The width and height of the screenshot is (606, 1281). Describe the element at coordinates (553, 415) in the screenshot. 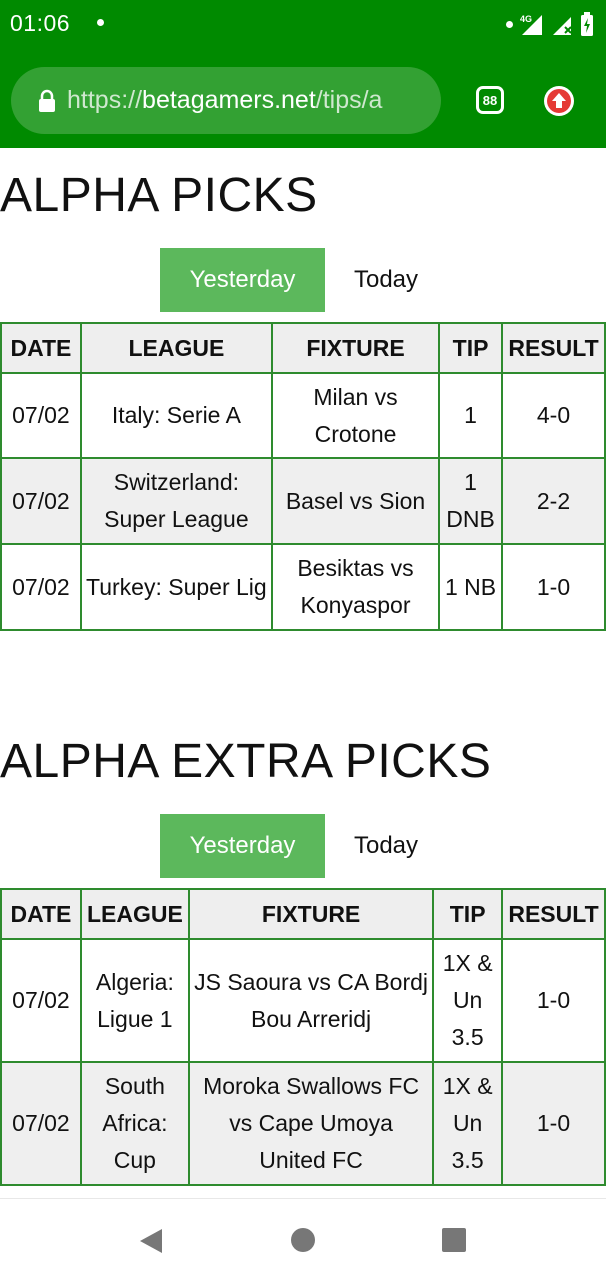

I see `cell-result: 4-0` at that location.